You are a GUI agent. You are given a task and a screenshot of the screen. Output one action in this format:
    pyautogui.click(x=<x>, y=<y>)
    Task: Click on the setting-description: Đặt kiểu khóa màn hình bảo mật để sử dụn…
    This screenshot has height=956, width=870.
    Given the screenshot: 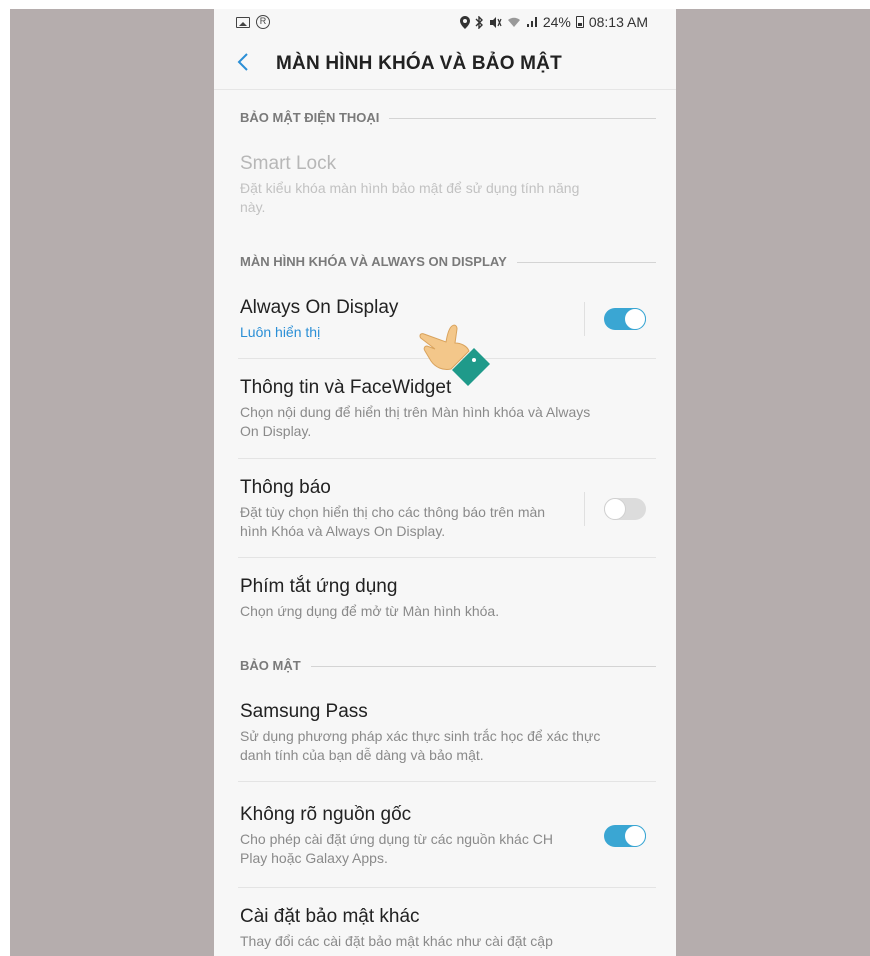 What is the action you would take?
    pyautogui.click(x=410, y=197)
    